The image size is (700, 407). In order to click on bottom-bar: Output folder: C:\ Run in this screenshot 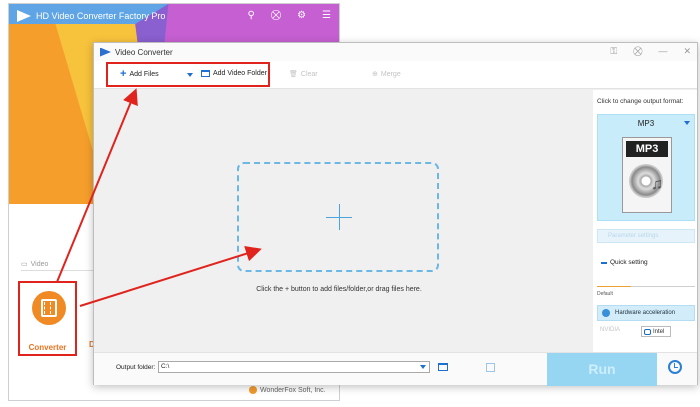, I will do `click(395, 369)`.